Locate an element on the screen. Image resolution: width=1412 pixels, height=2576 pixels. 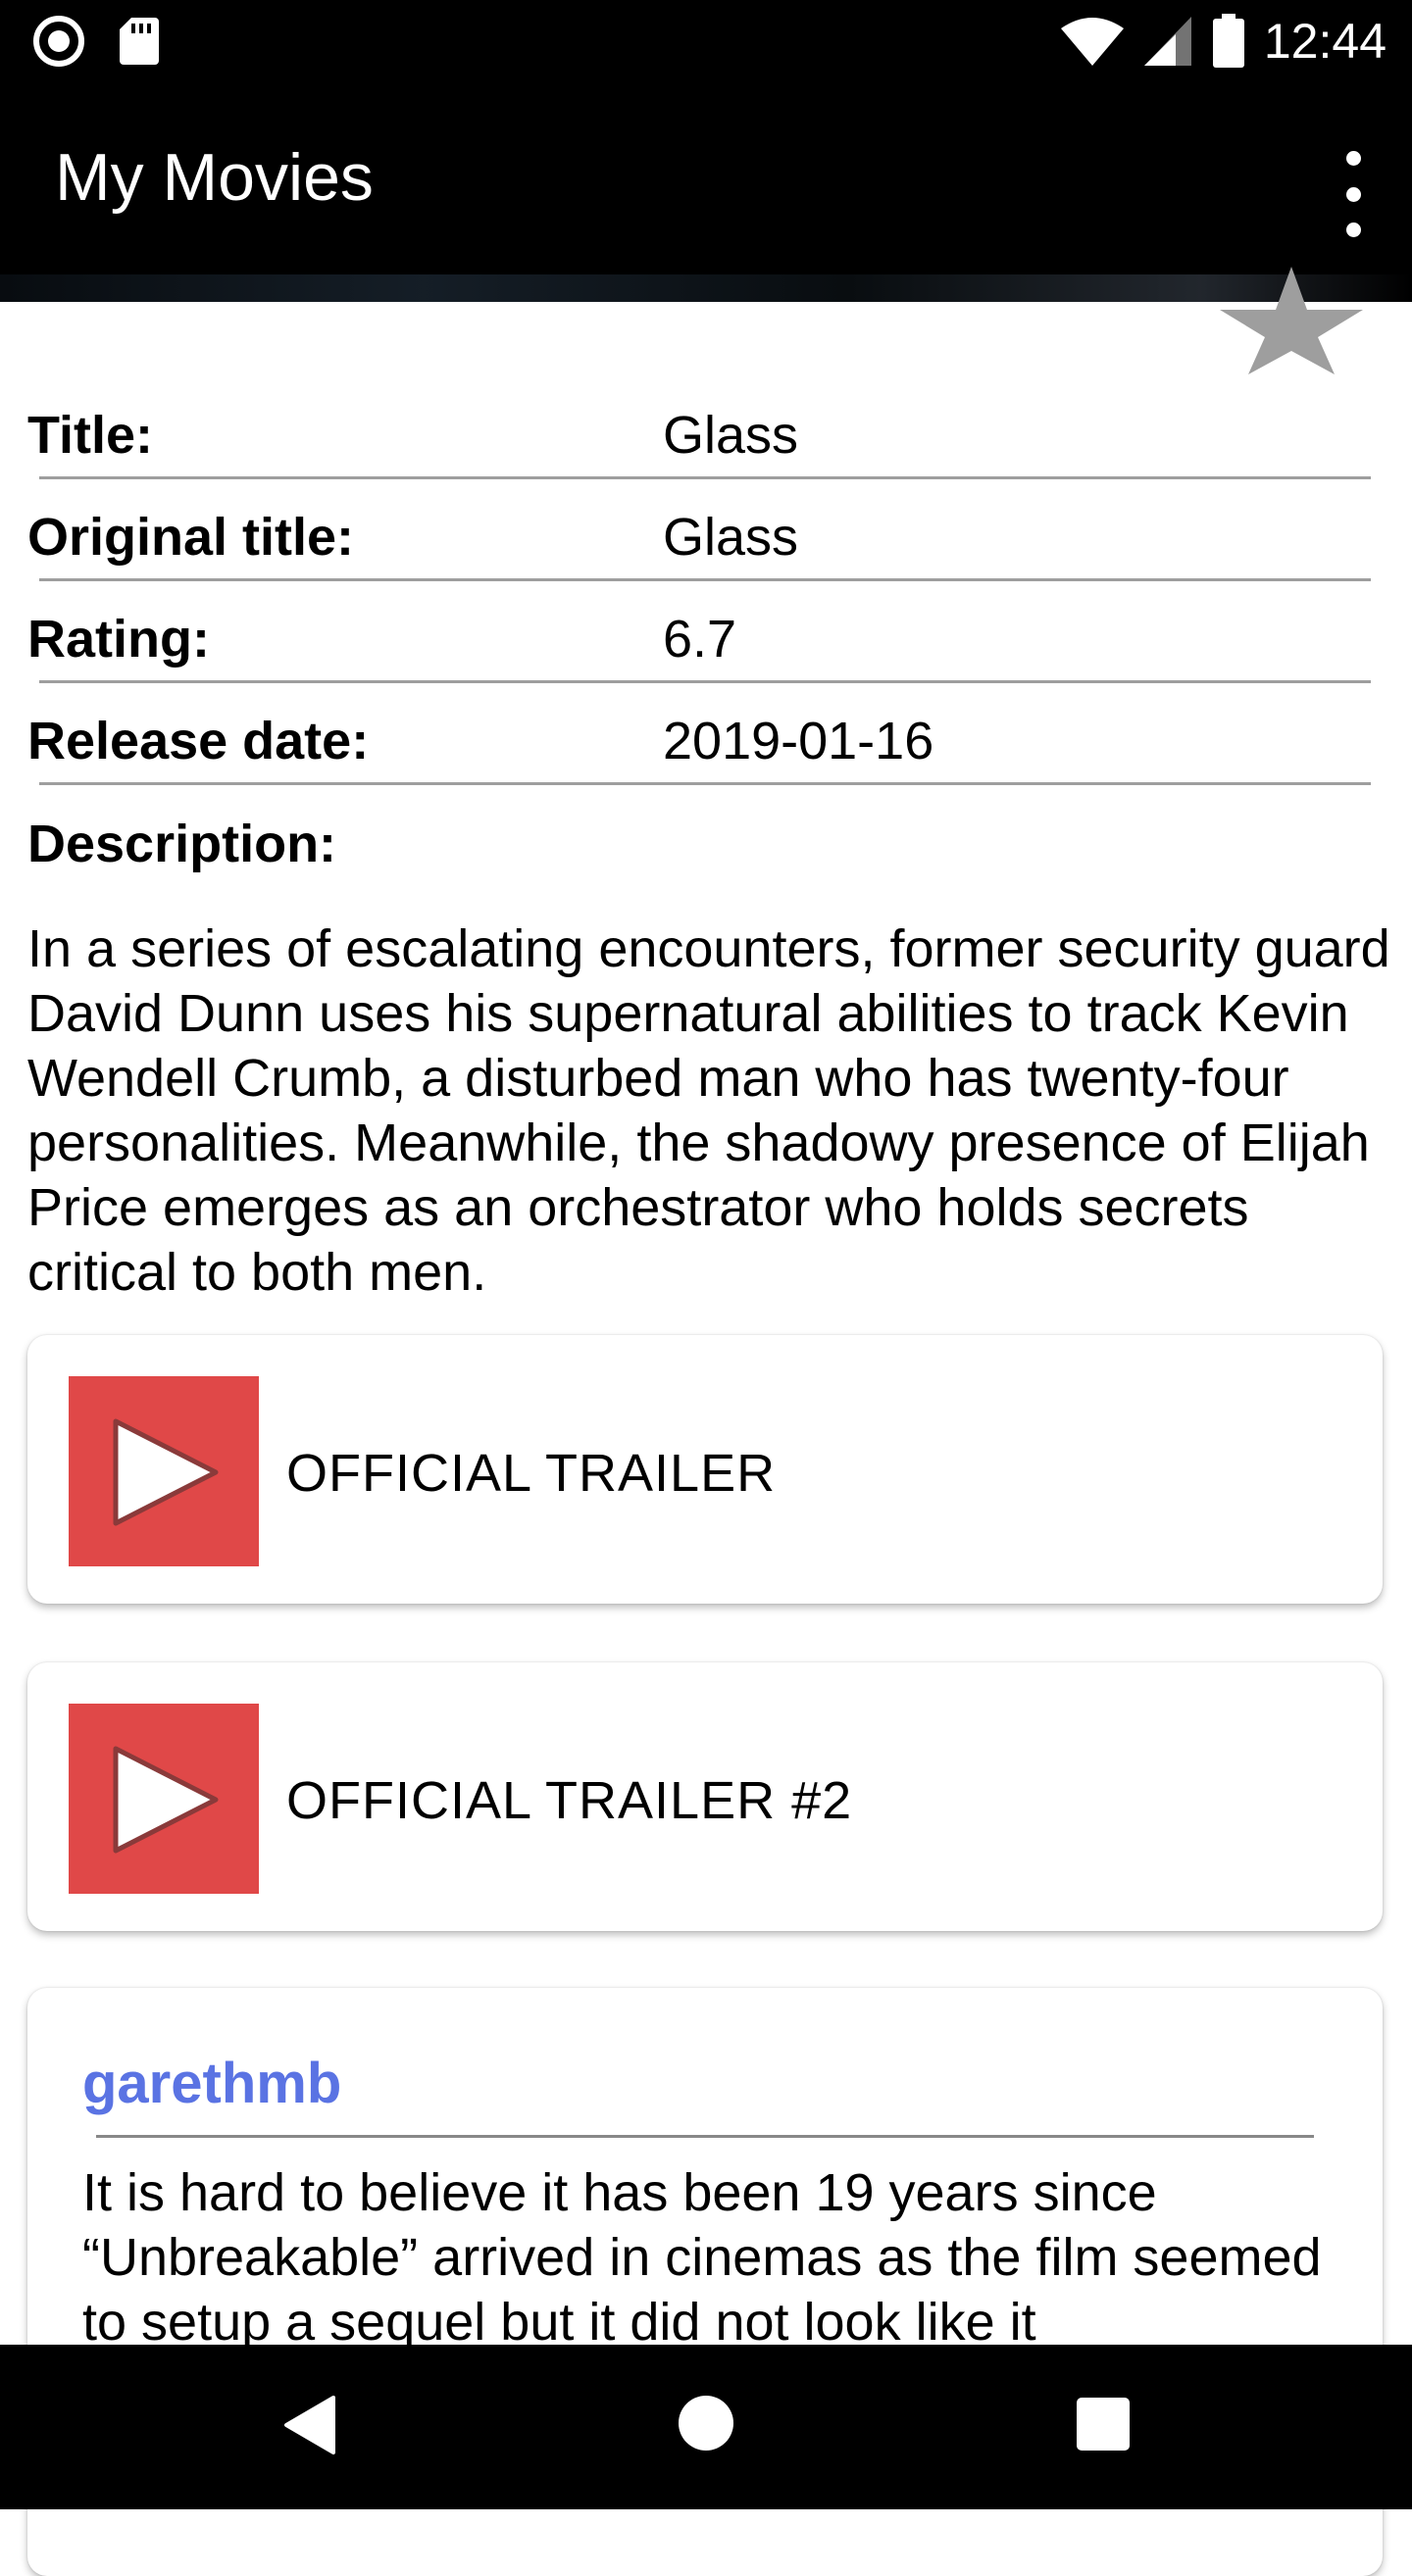
detail-row-release-date: Release date: 2019-01-16 is located at coordinates (706, 734).